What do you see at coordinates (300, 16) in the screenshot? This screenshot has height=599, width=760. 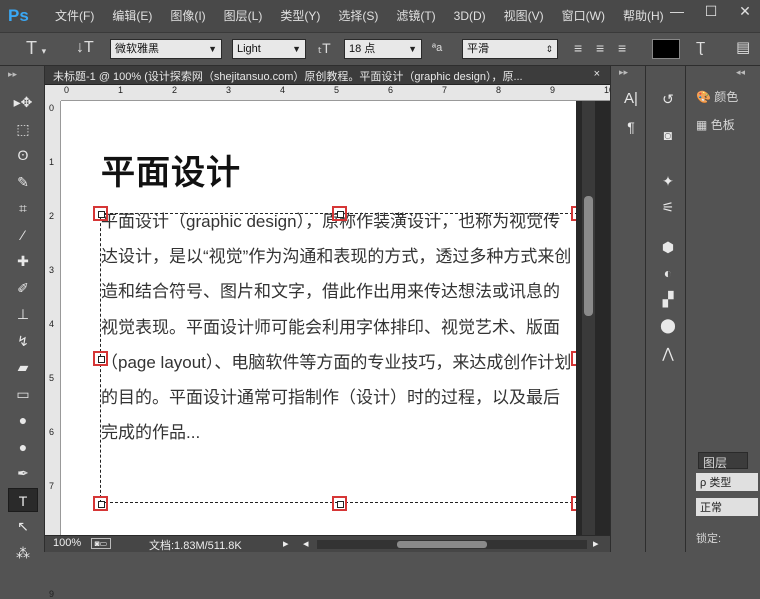 I see `menu-item-4: 类型(Y)` at bounding box center [300, 16].